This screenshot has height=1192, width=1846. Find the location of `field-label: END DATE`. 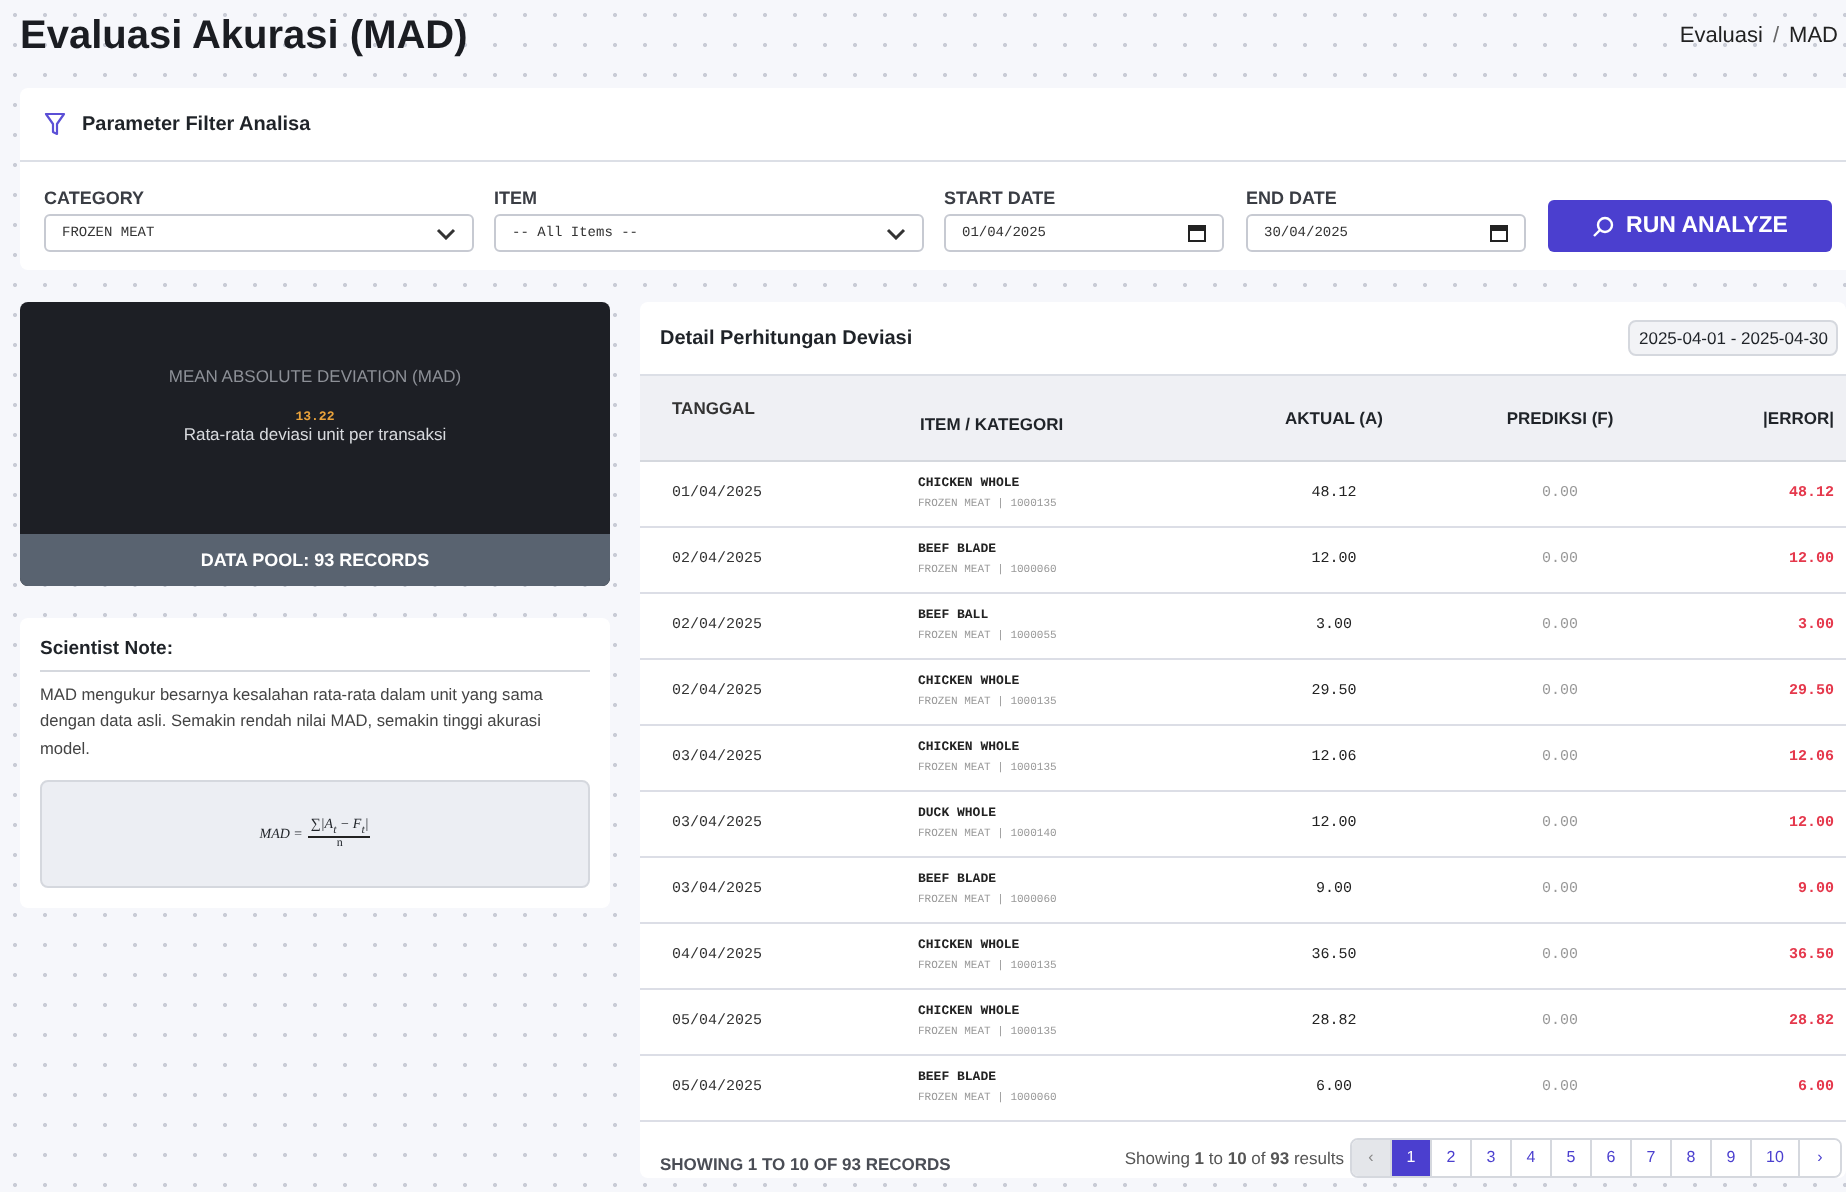

field-label: END DATE is located at coordinates (1292, 198).